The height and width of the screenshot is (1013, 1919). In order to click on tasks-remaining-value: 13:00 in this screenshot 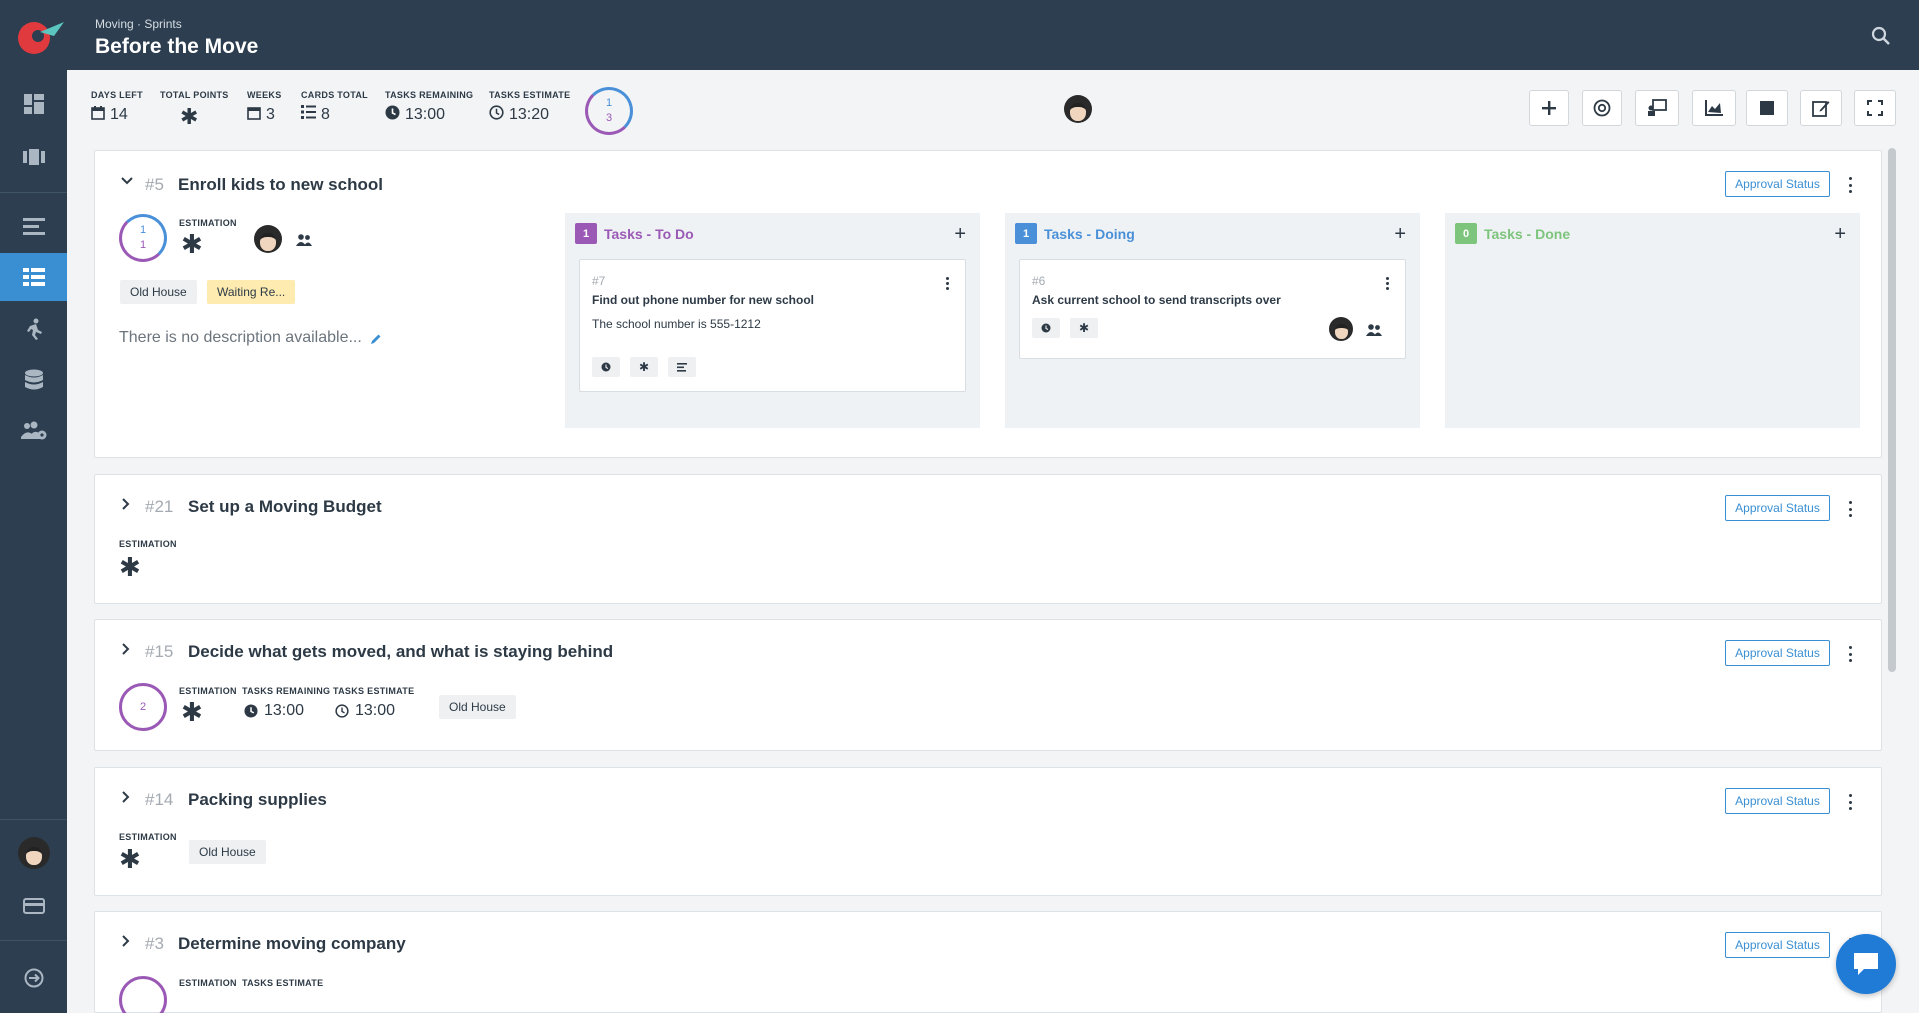, I will do `click(274, 711)`.